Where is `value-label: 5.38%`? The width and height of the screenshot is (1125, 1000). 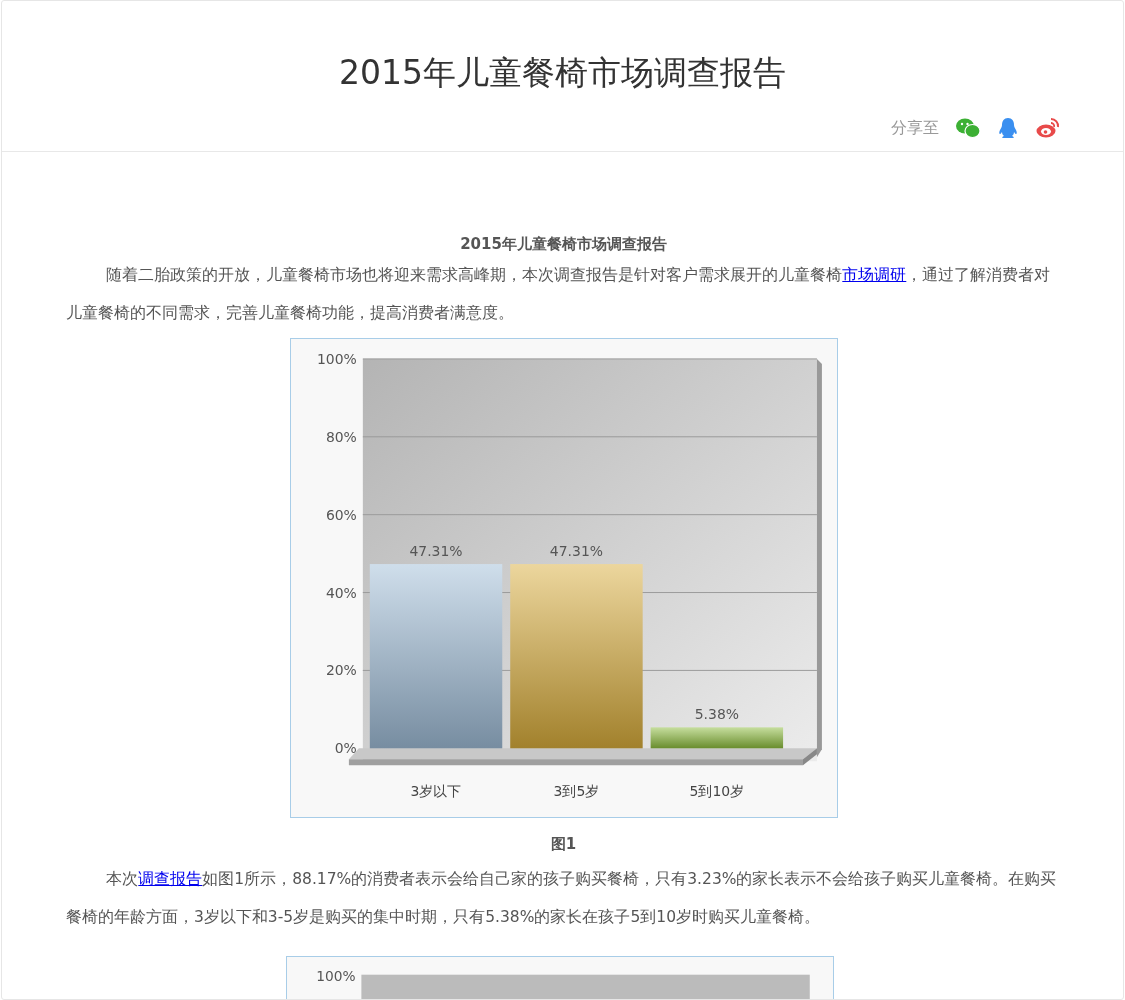 value-label: 5.38% is located at coordinates (716, 714).